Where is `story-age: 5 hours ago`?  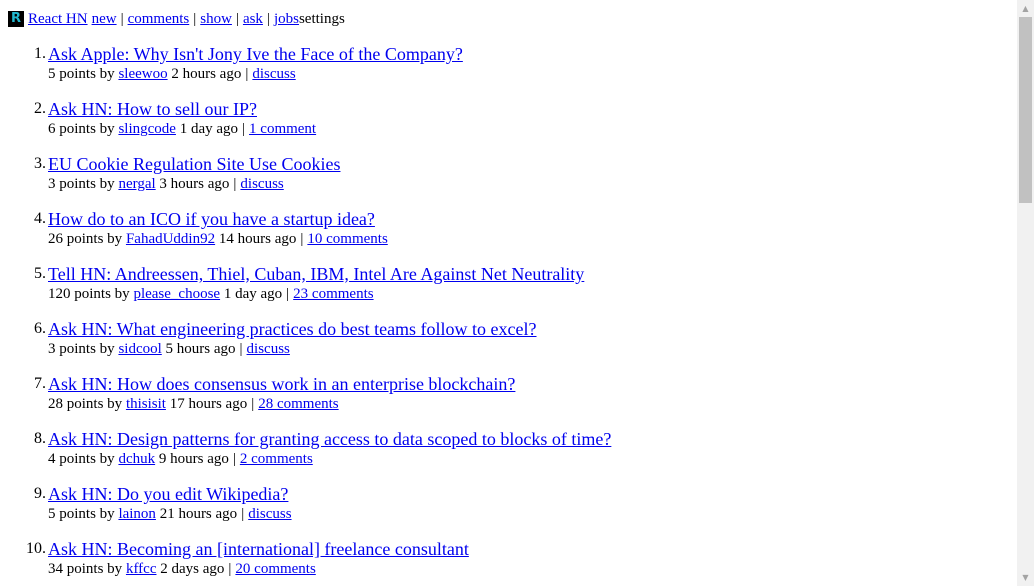
story-age: 5 hours ago is located at coordinates (200, 349).